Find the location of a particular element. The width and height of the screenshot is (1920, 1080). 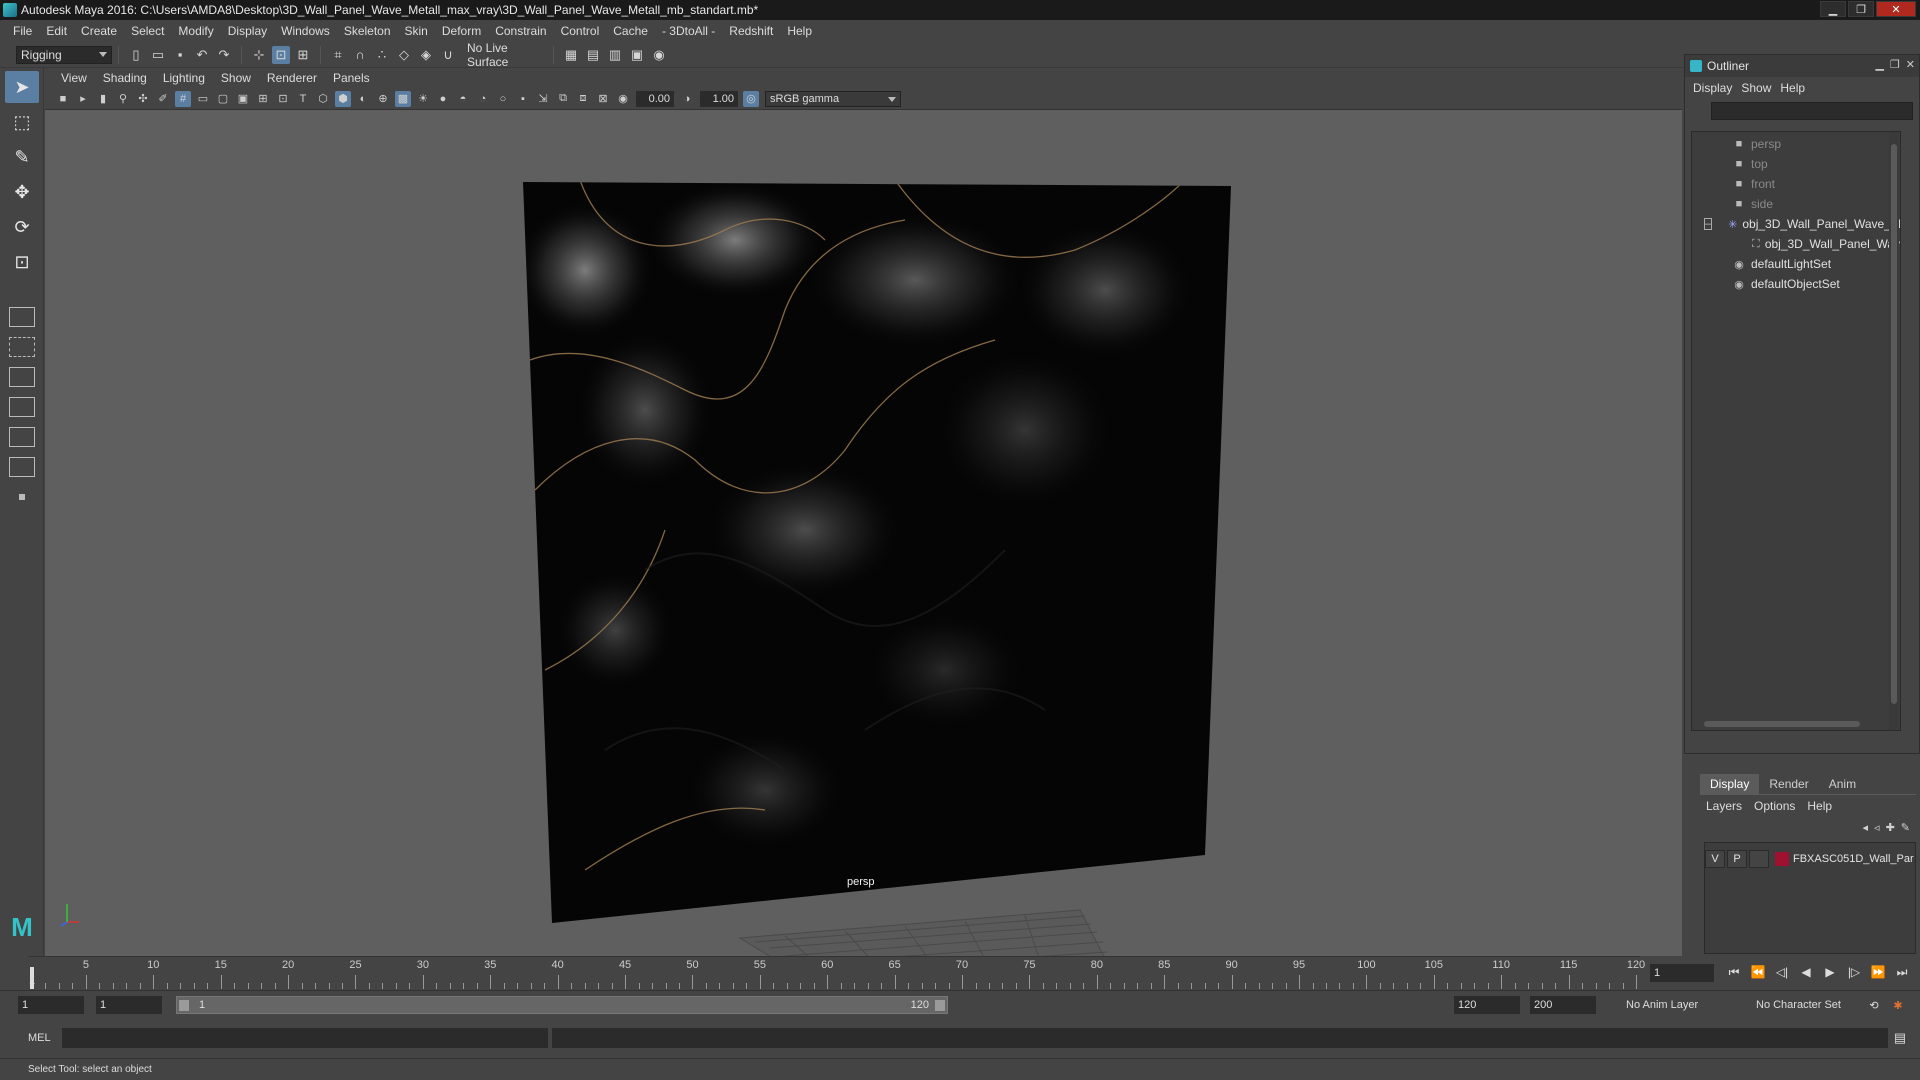

gamma-icon: ◑ is located at coordinates (687, 99).